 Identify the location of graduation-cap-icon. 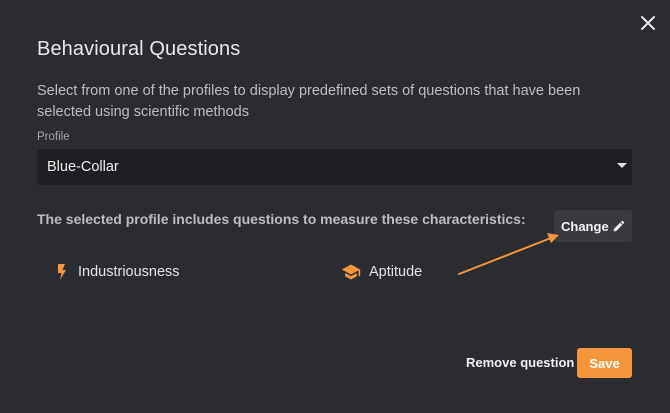
(351, 272).